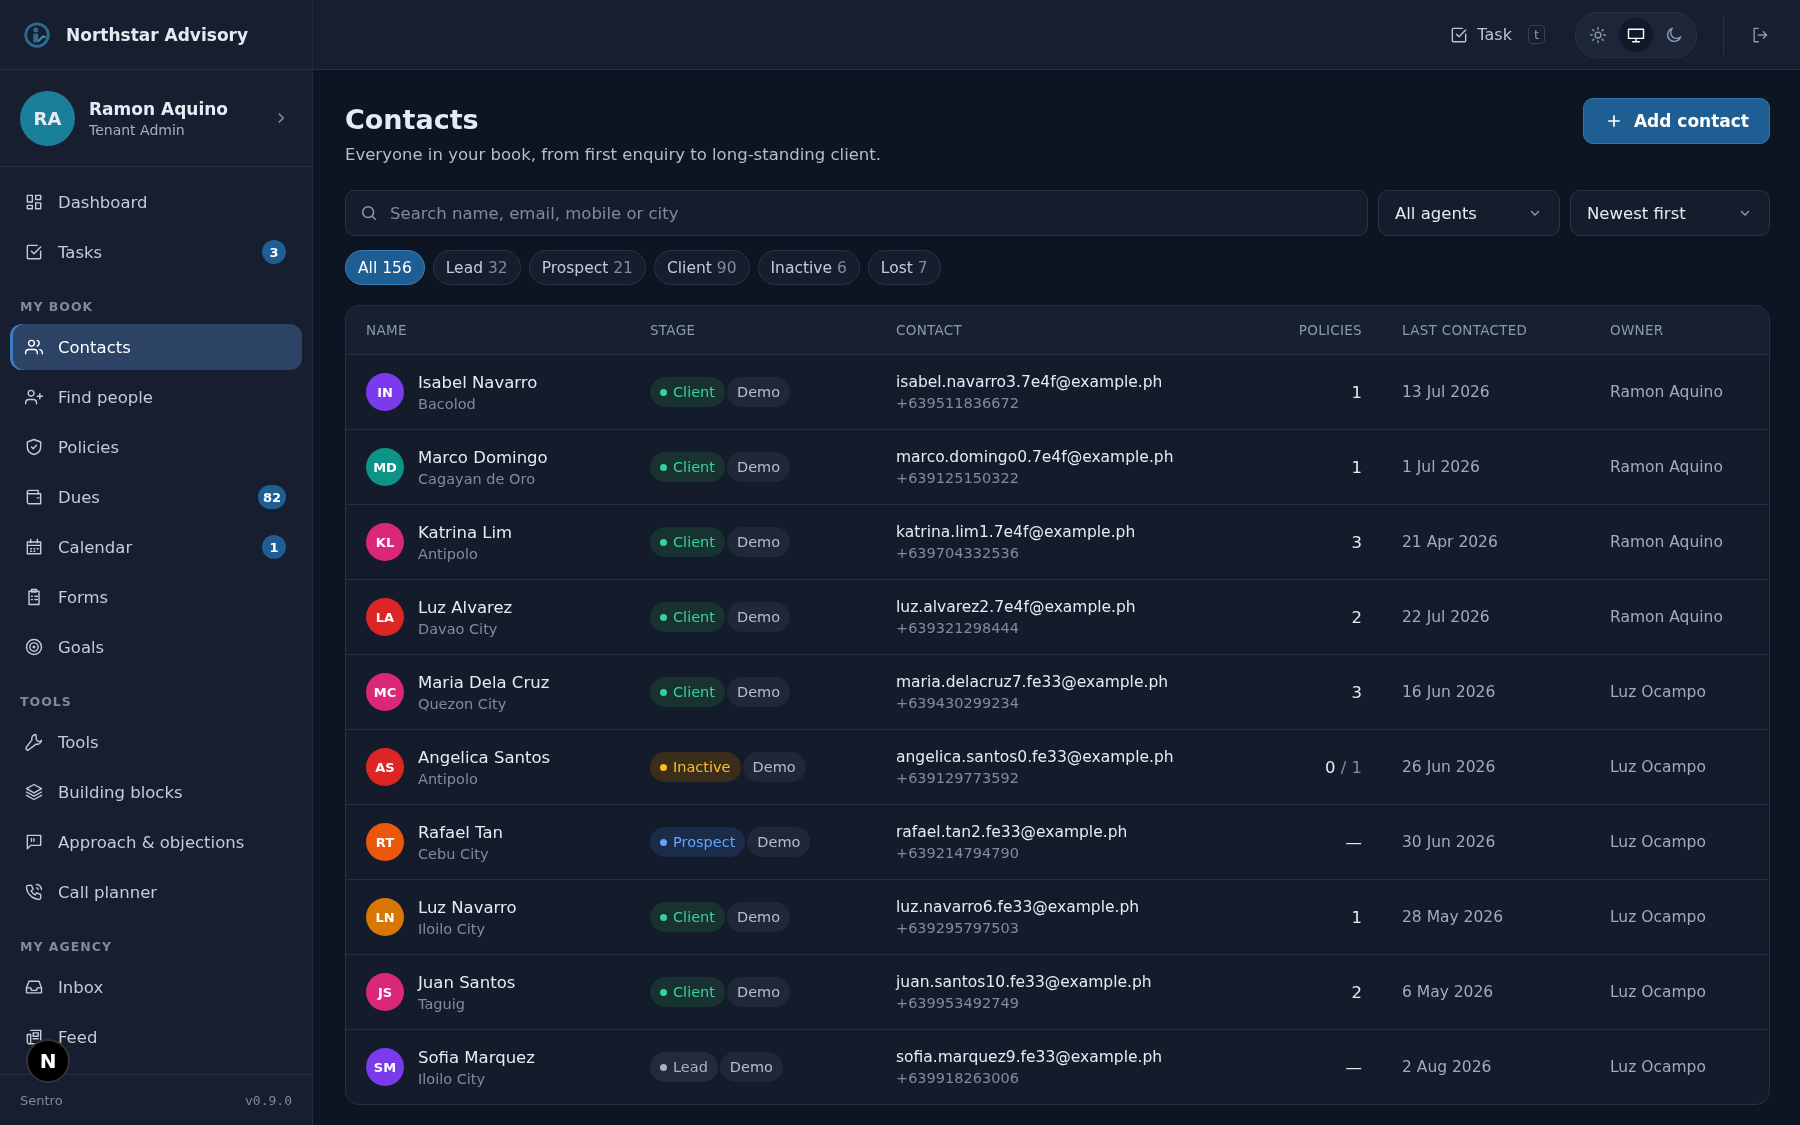  What do you see at coordinates (385, 767) in the screenshot?
I see `contact-avatar: AS` at bounding box center [385, 767].